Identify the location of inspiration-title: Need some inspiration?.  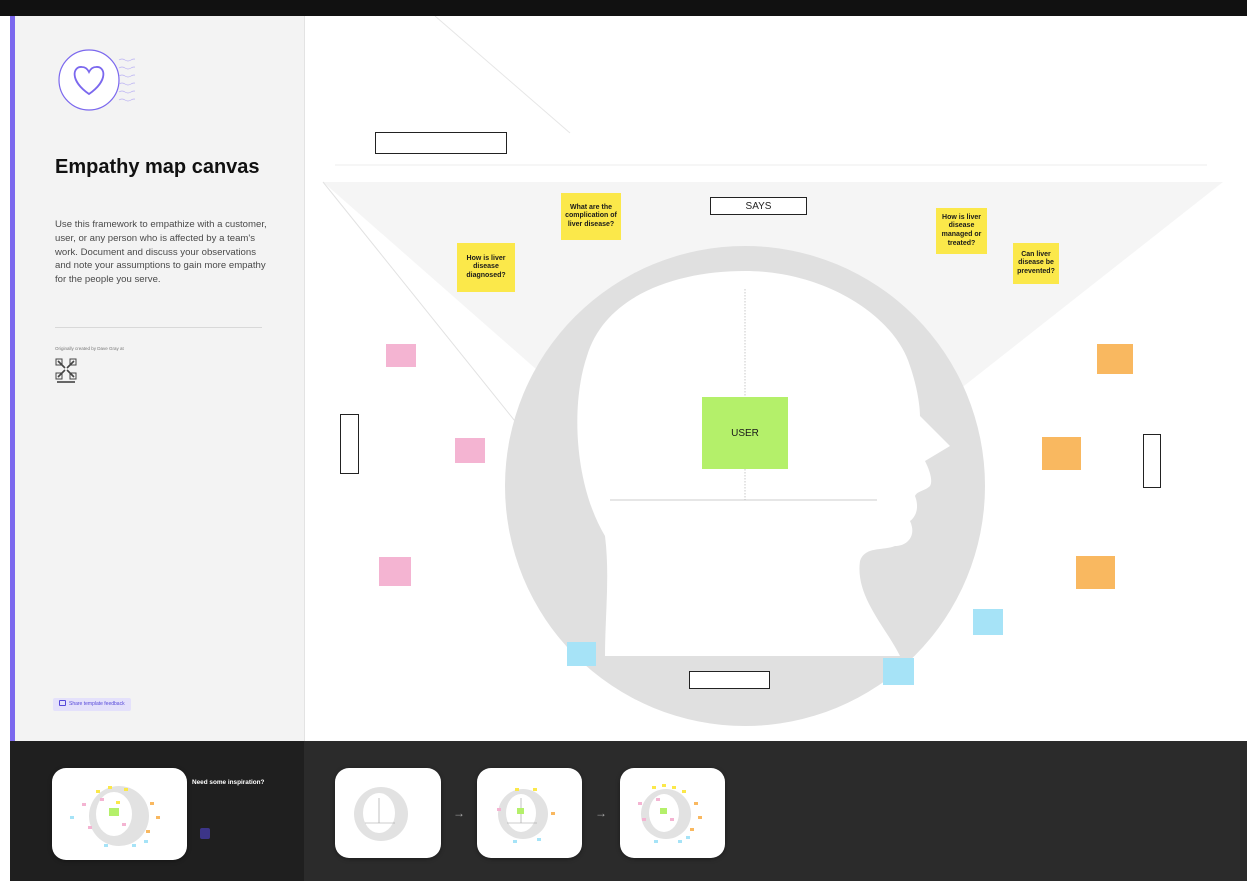
(228, 782).